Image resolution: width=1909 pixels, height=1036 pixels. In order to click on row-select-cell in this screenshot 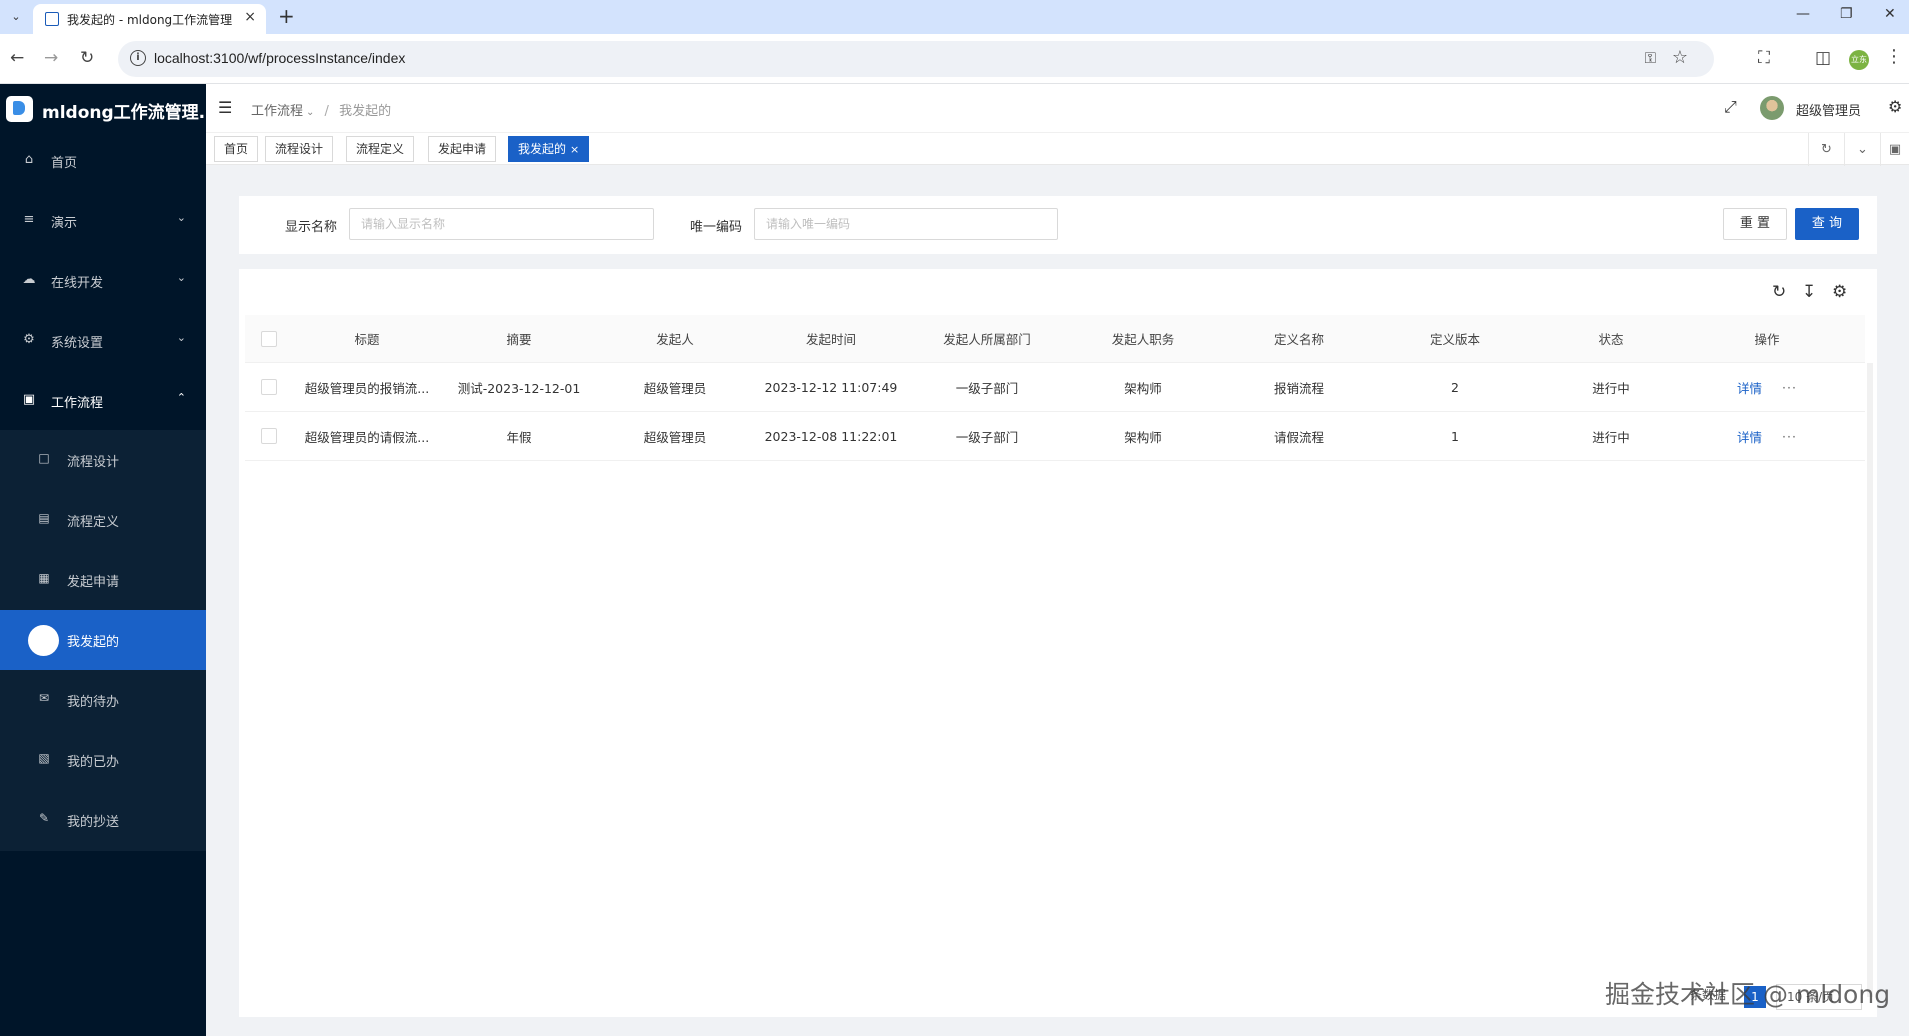, I will do `click(269, 436)`.